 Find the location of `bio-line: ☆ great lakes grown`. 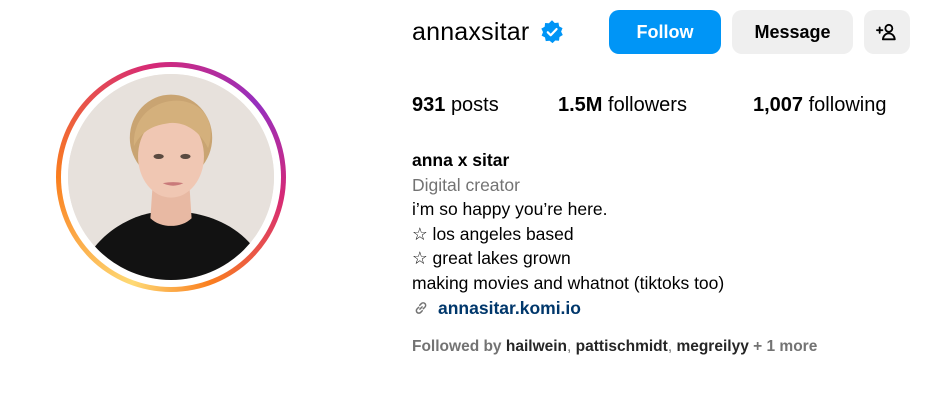

bio-line: ☆ great lakes grown is located at coordinates (491, 258).